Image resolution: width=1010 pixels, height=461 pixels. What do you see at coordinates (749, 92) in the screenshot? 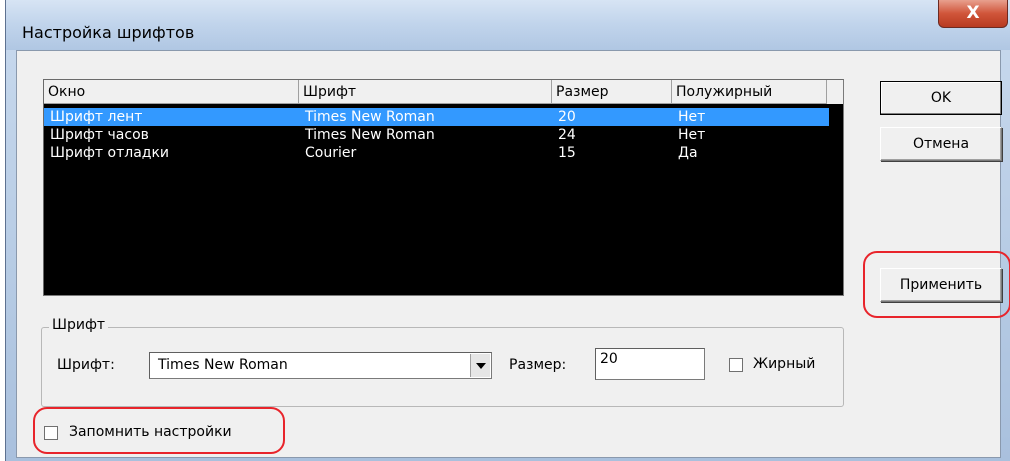
I see `column-header-bold: Полужирный` at bounding box center [749, 92].